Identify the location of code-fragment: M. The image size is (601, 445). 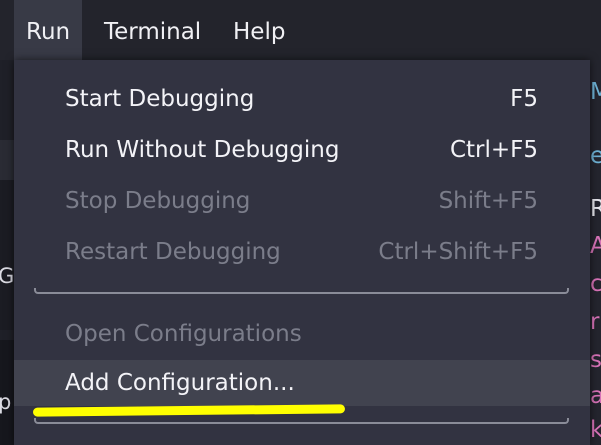
(595, 92).